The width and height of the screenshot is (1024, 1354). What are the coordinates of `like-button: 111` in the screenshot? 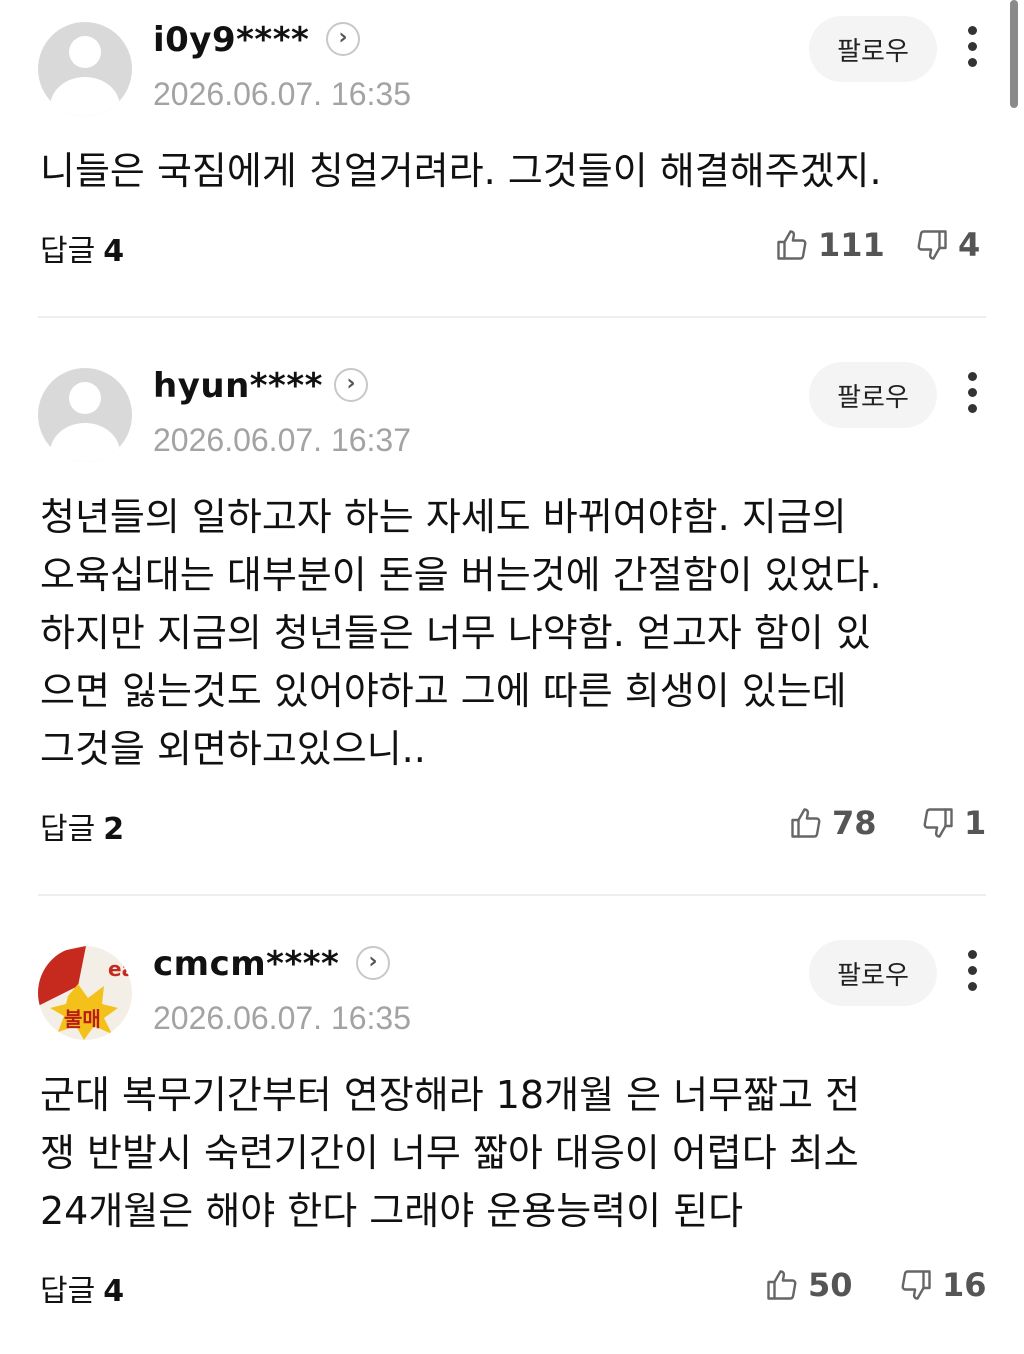 It's located at (829, 245).